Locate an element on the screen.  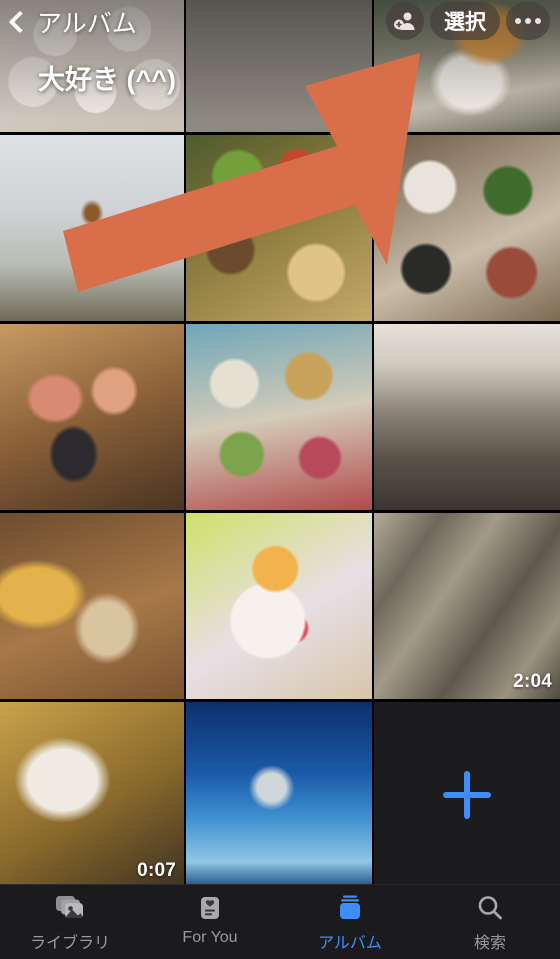
tab-search: 検索 is located at coordinates (490, 923).